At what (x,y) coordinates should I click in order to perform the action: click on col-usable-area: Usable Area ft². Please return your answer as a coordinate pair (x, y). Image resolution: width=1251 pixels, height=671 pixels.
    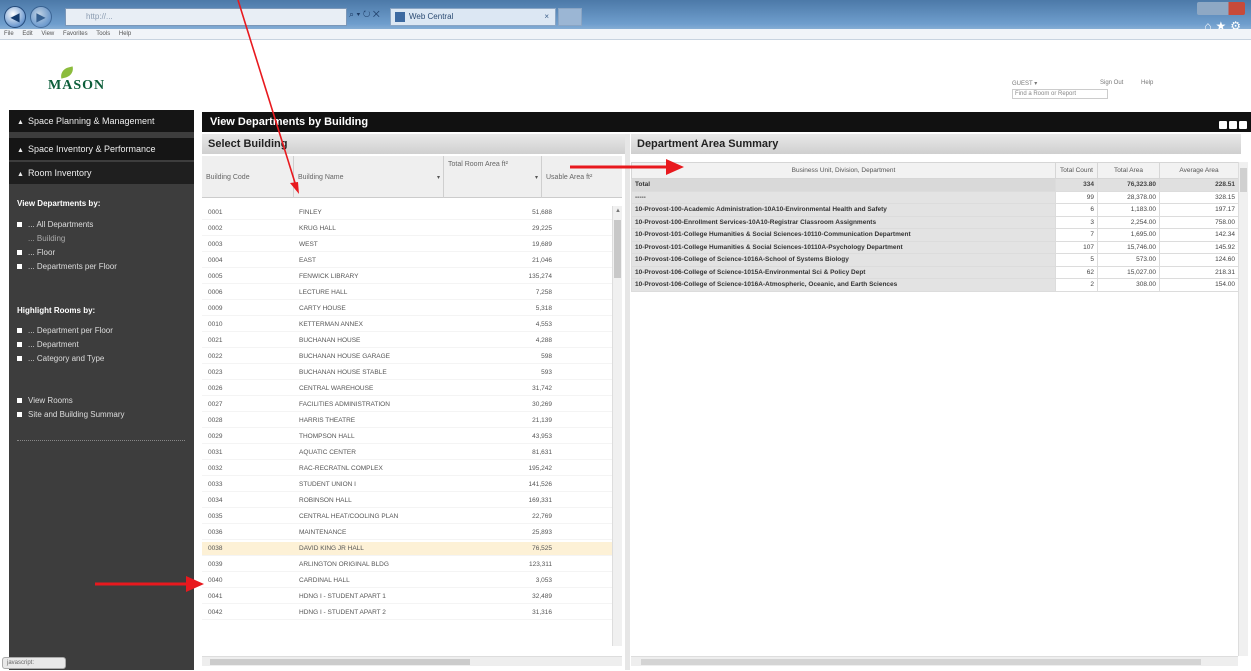
    Looking at the image, I should click on (582, 177).